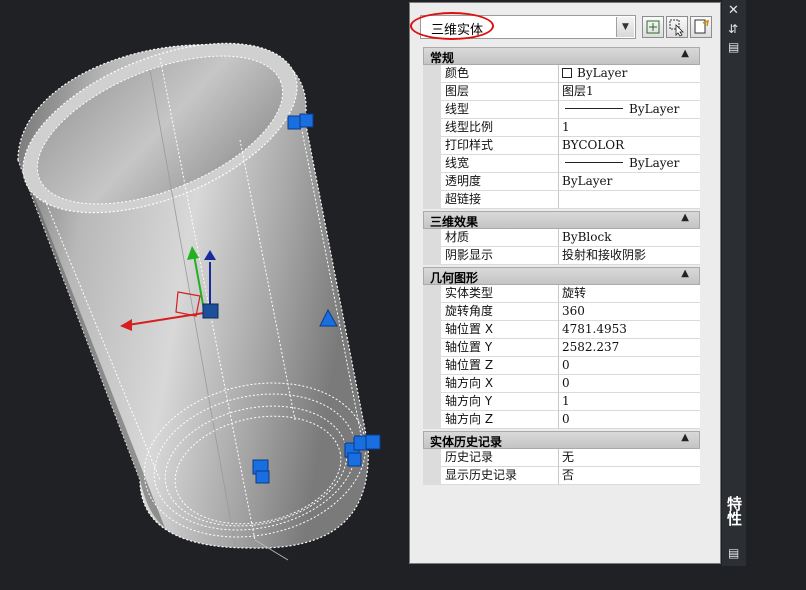  I want to click on section-3: 实体历史记录 ▲ 历史记录无显示历史记录否, so click(561, 458).